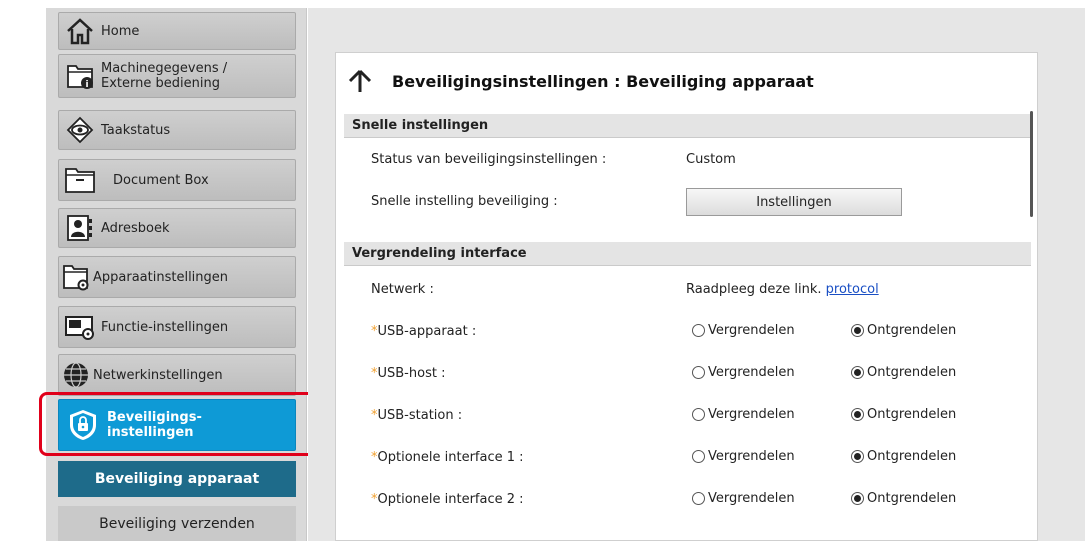 This screenshot has height=541, width=1085. What do you see at coordinates (687, 254) in the screenshot?
I see `section-header-interface-lock: Vergrendeling interface` at bounding box center [687, 254].